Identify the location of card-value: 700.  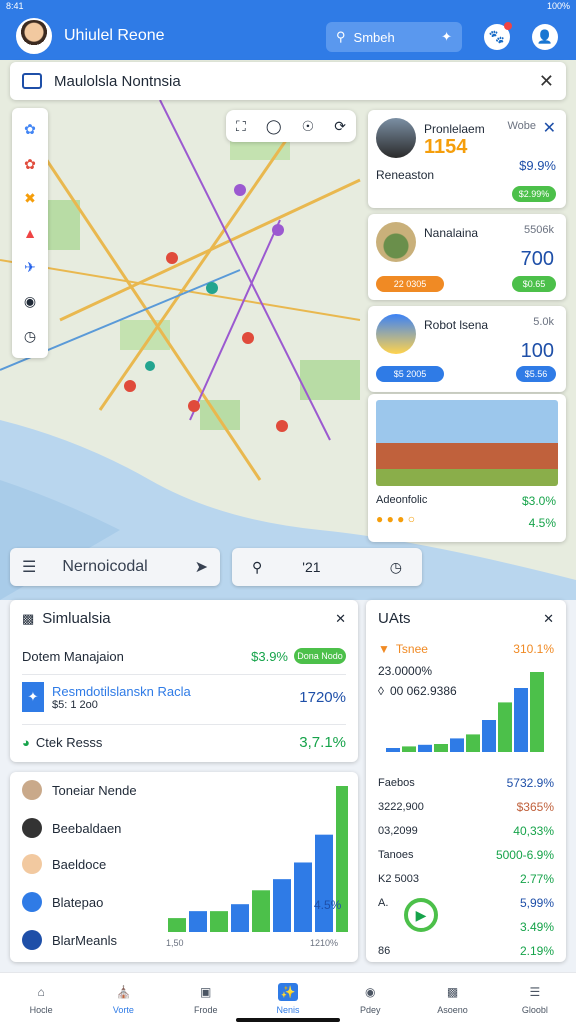
(537, 259).